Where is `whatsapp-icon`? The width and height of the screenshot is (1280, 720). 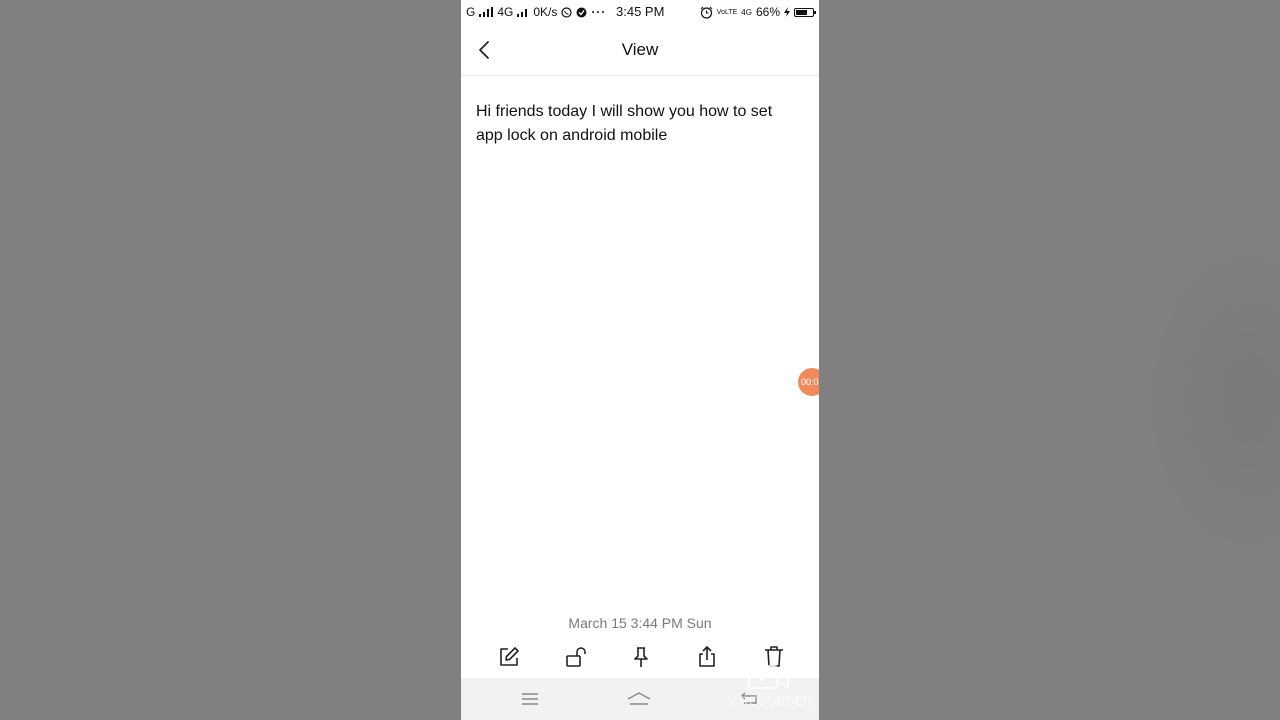
whatsapp-icon is located at coordinates (566, 12).